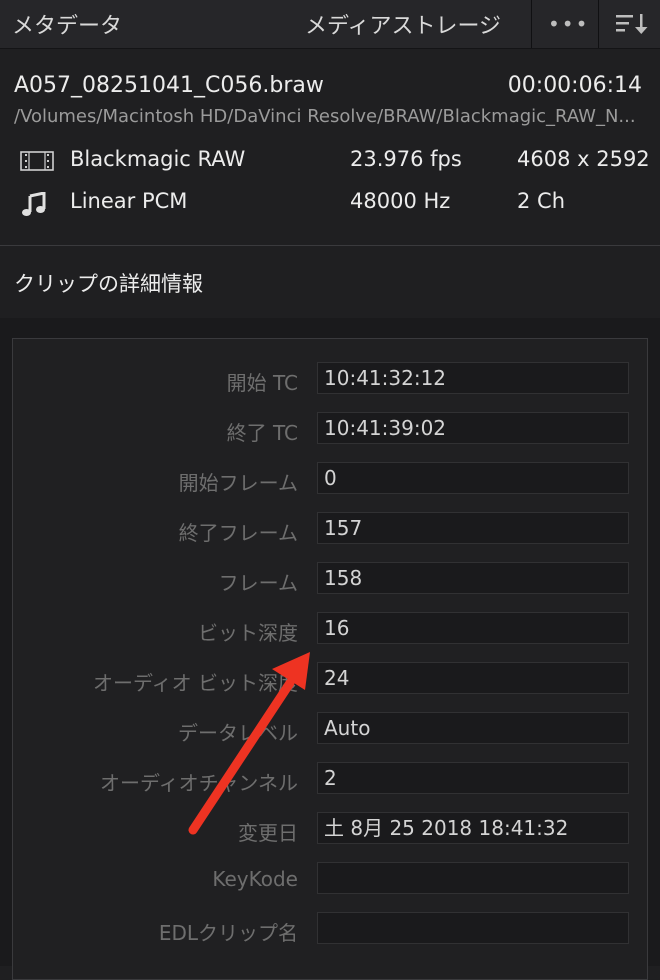 The width and height of the screenshot is (660, 980). Describe the element at coordinates (67, 26) in the screenshot. I see `panel-title: メタデータ` at that location.